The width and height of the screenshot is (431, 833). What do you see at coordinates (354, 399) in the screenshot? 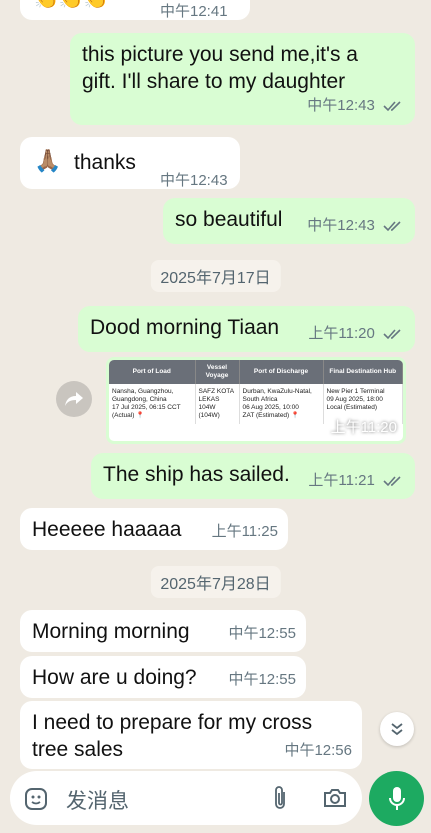
I see `final-date: 09 Aug 2025, 18:00` at bounding box center [354, 399].